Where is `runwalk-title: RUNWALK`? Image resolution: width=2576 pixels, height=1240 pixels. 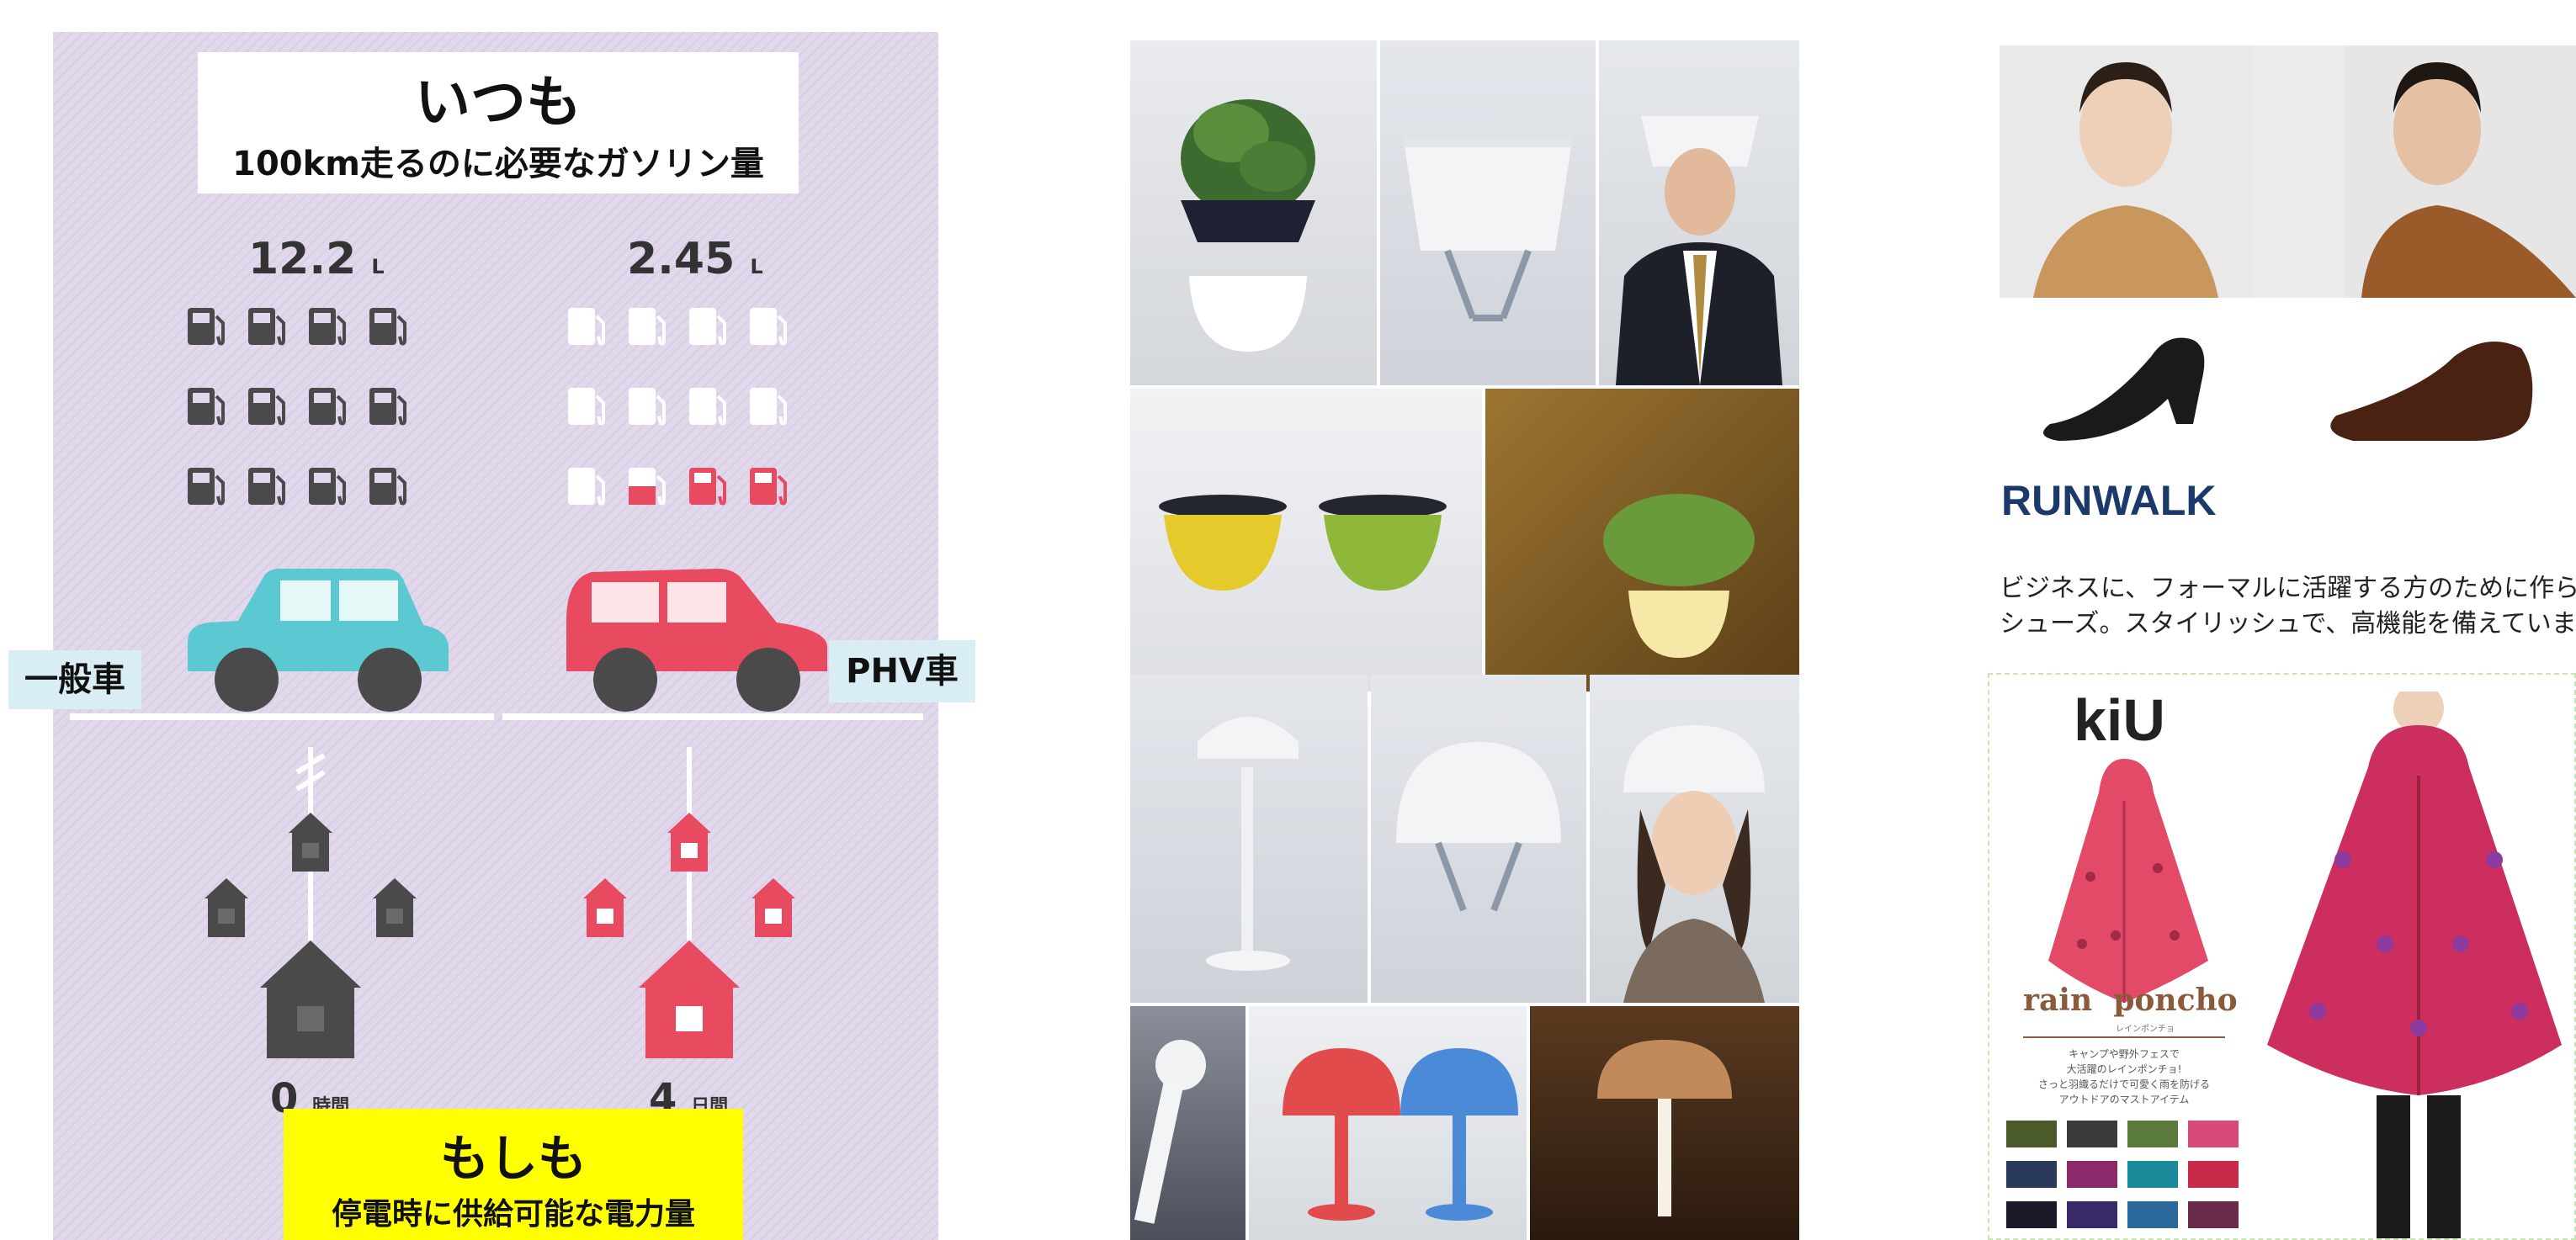
runwalk-title: RUNWALK is located at coordinates (2109, 500).